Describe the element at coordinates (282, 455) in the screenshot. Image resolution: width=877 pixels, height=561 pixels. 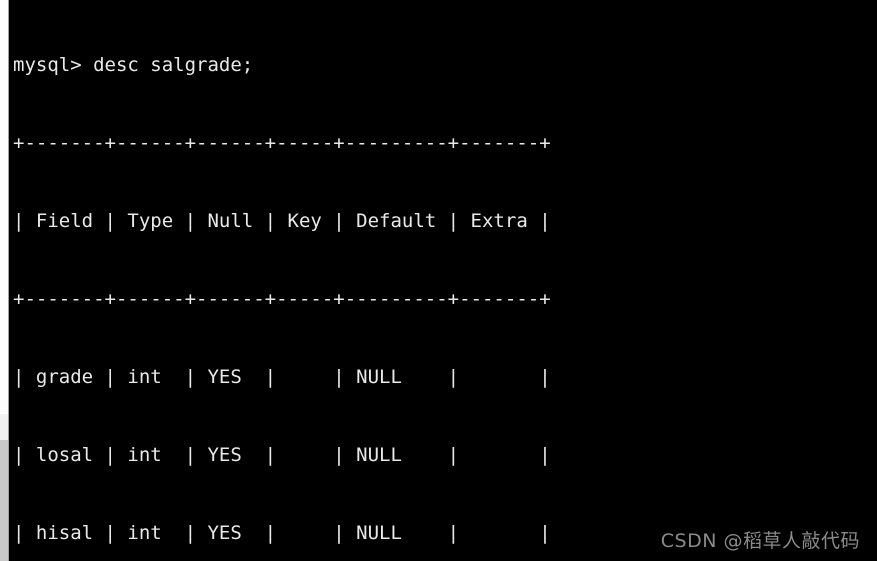
I see `table-row: | losal | int | YES | | NULL | |` at that location.